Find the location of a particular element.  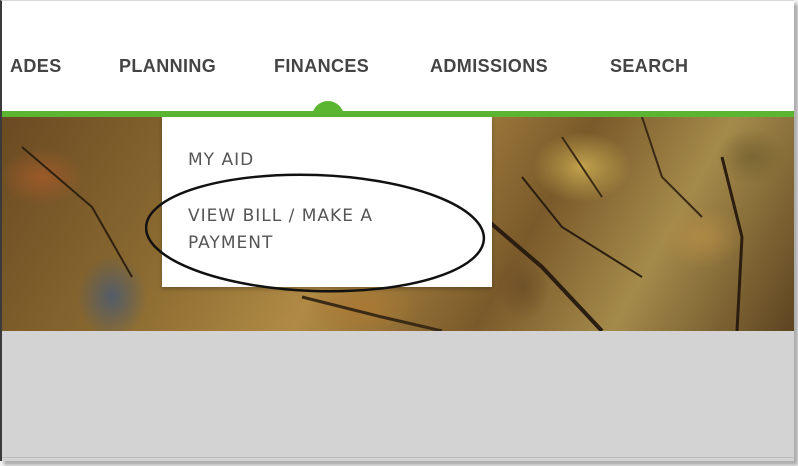

nav-item-finances: FINANCES is located at coordinates (321, 66).